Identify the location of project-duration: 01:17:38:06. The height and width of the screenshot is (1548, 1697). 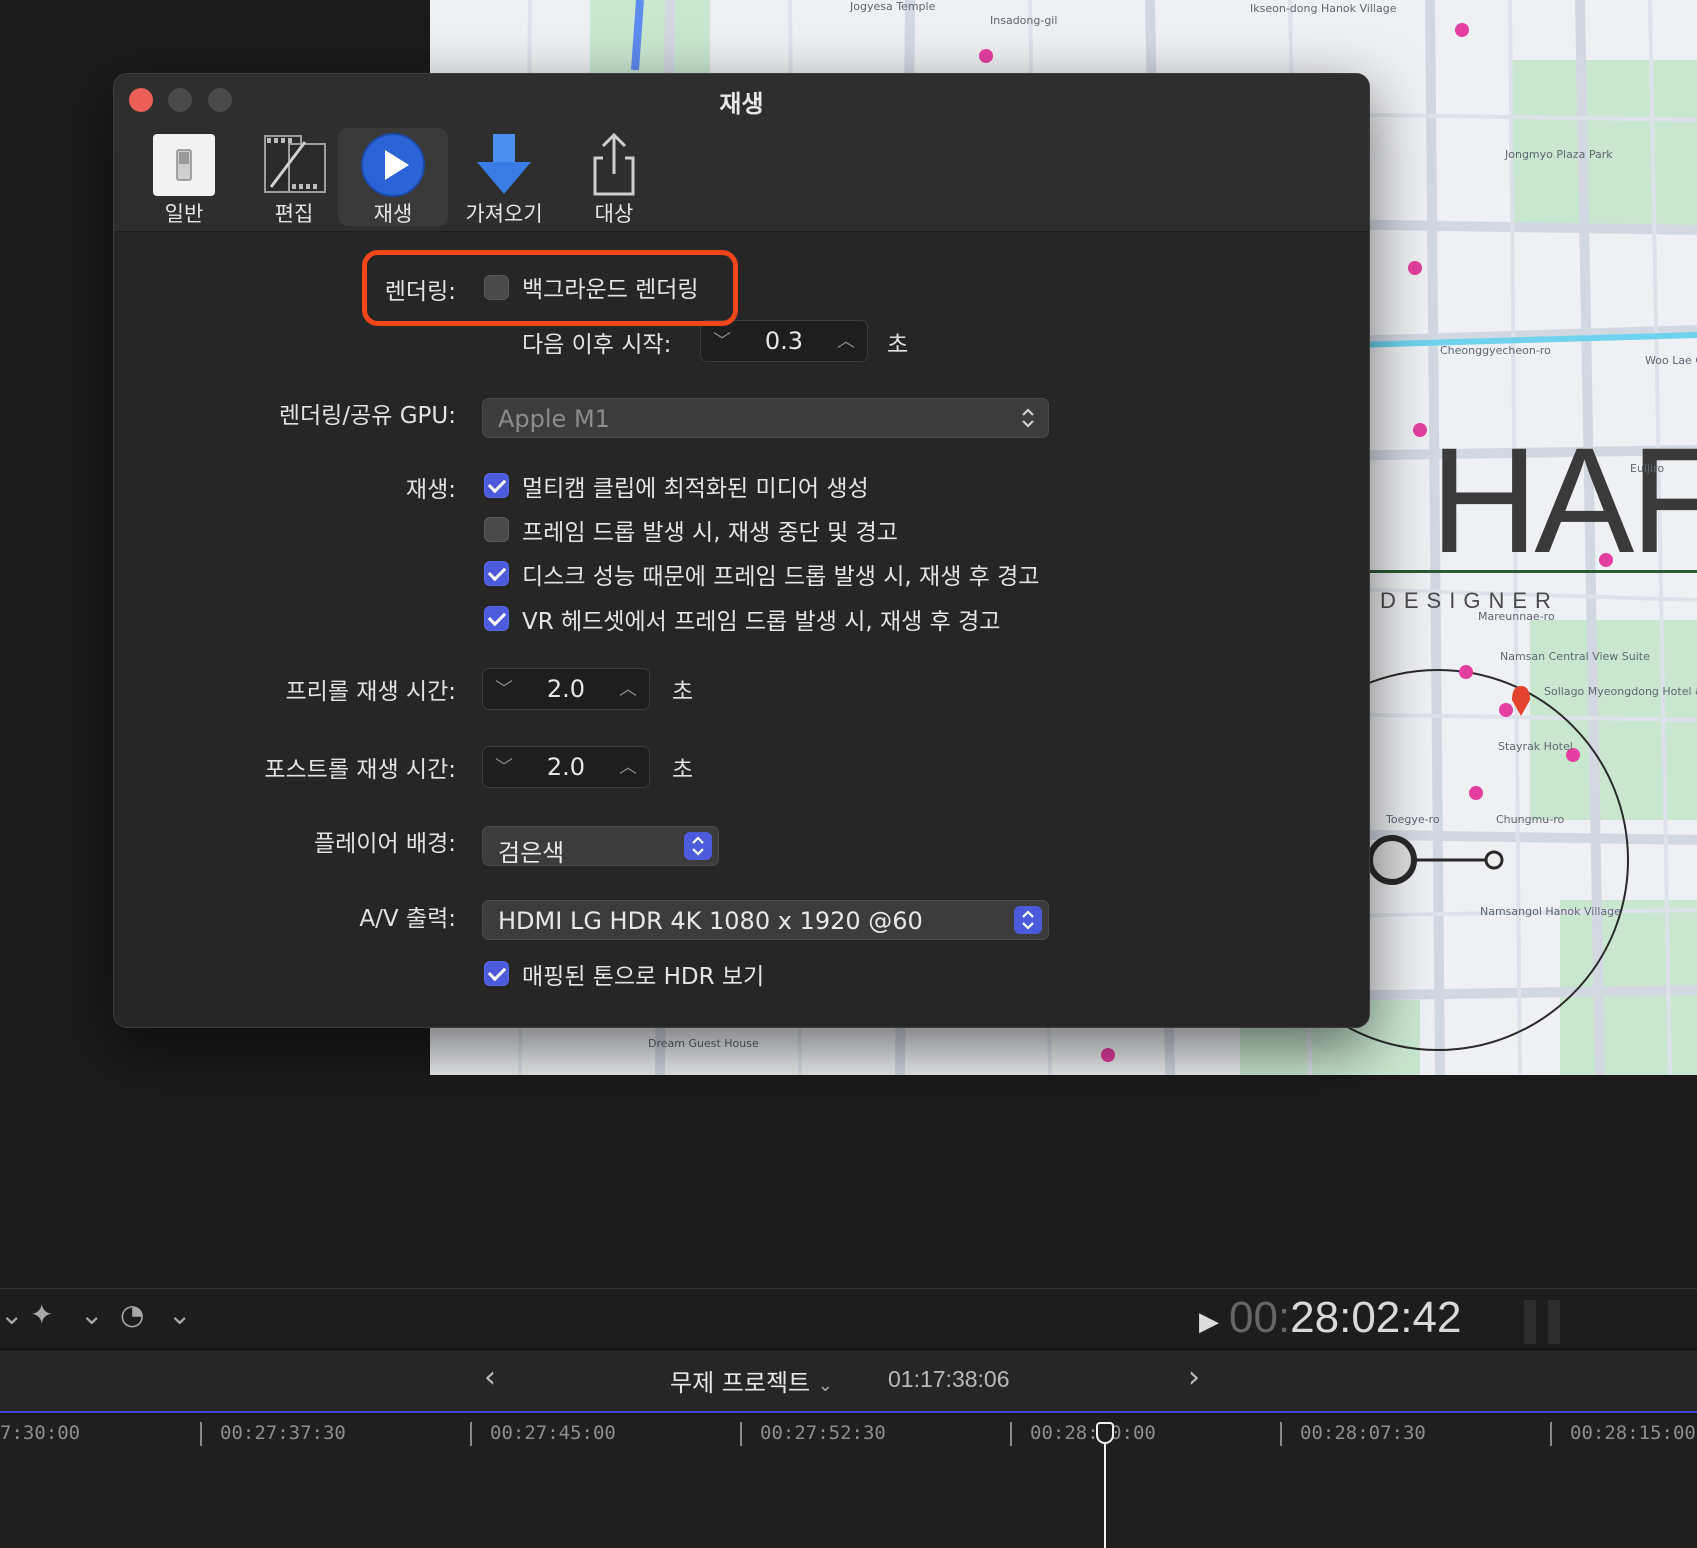
(949, 1379).